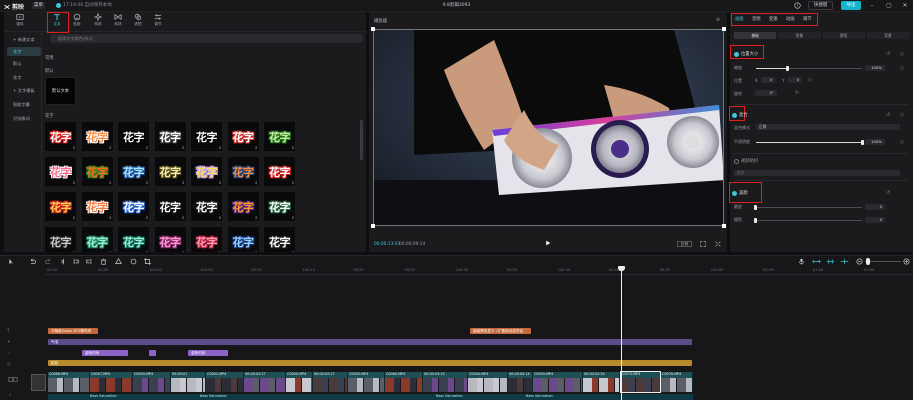 This screenshot has width=913, height=400. I want to click on smooth-slider, so click(809, 207).